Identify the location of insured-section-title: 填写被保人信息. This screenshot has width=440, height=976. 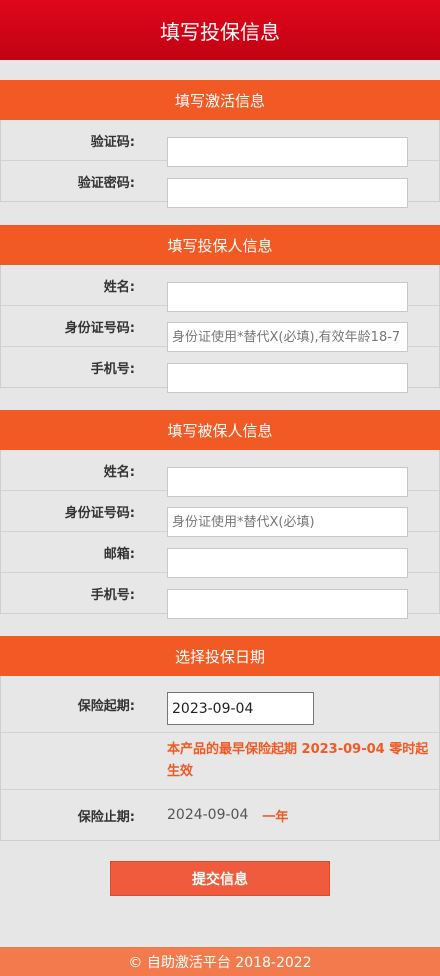
(220, 430).